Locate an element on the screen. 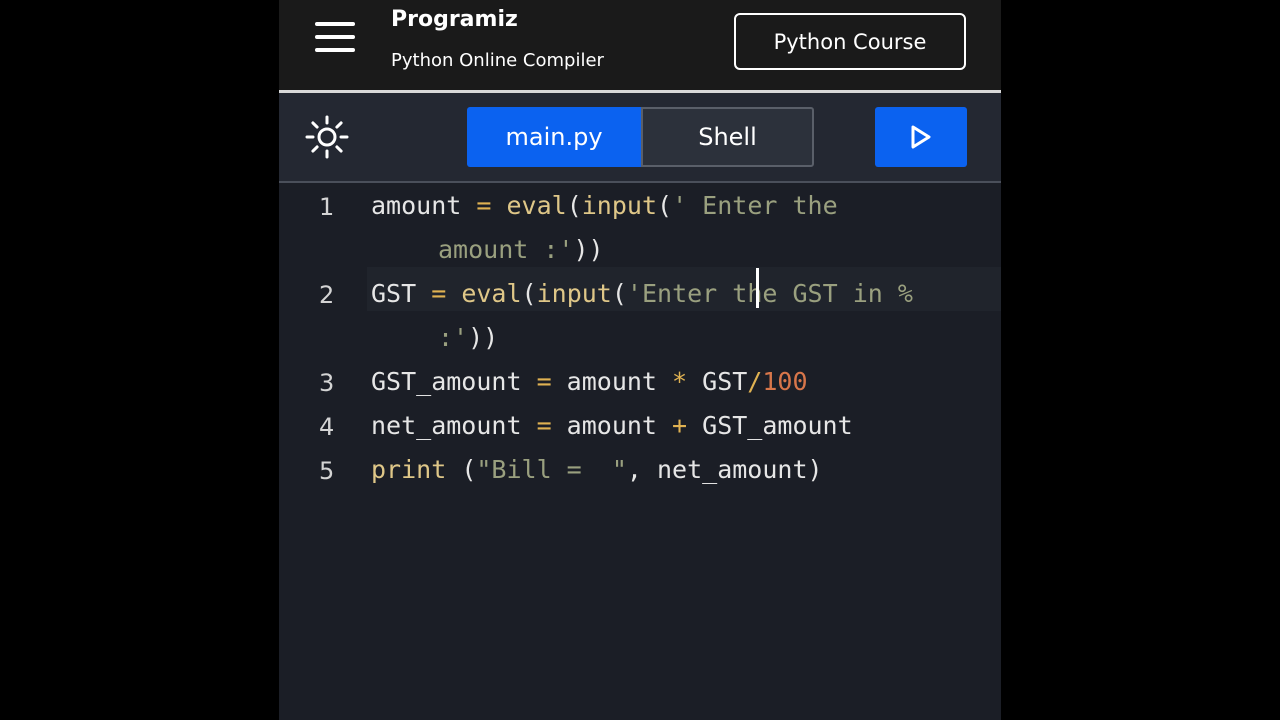 The width and height of the screenshot is (1280, 720). code-line-wrap: :')) is located at coordinates (468, 337).